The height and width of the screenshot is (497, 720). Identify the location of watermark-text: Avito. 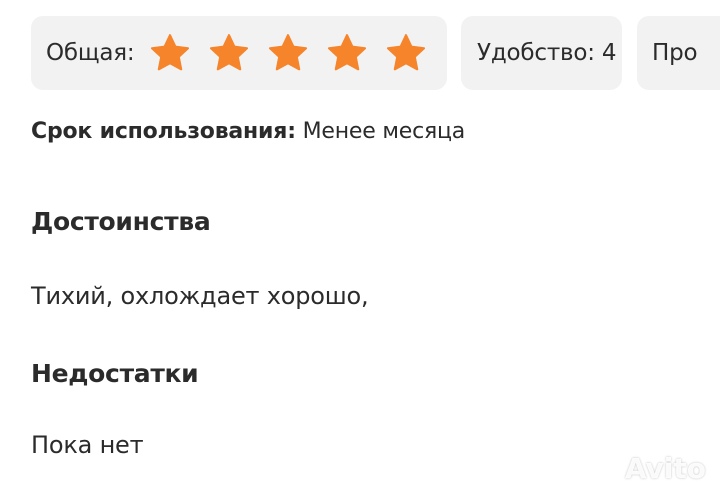
(665, 468).